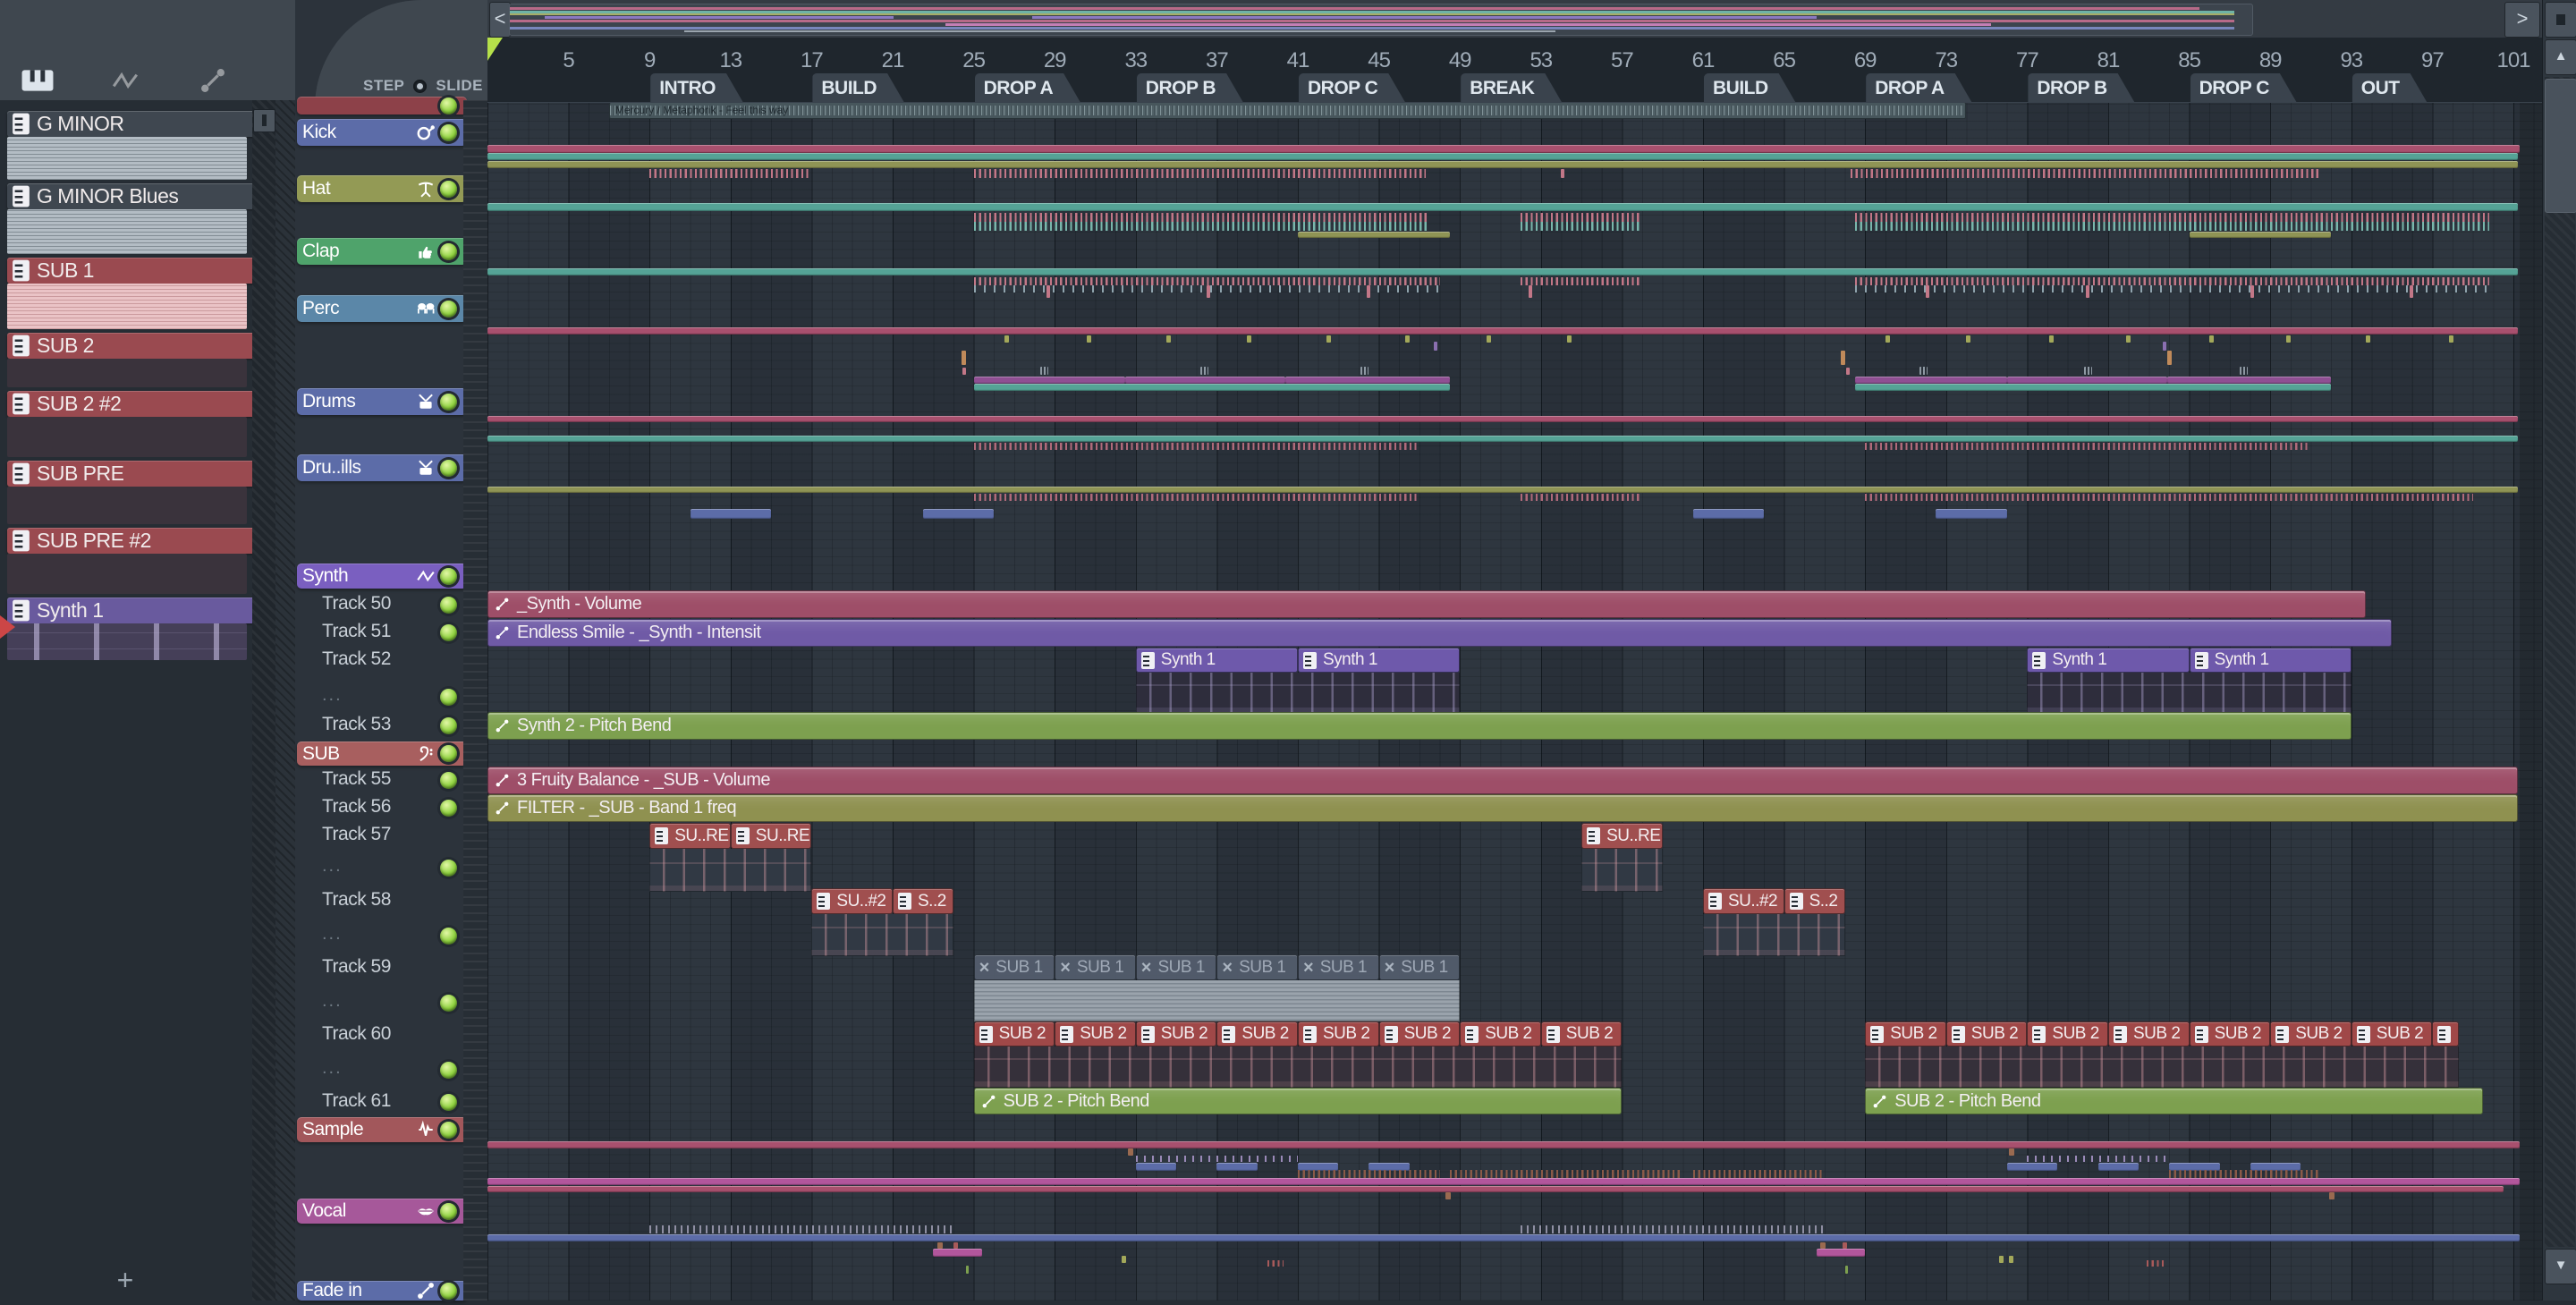 Image resolution: width=2576 pixels, height=1305 pixels. I want to click on pattern-item: SUB 2, so click(133, 346).